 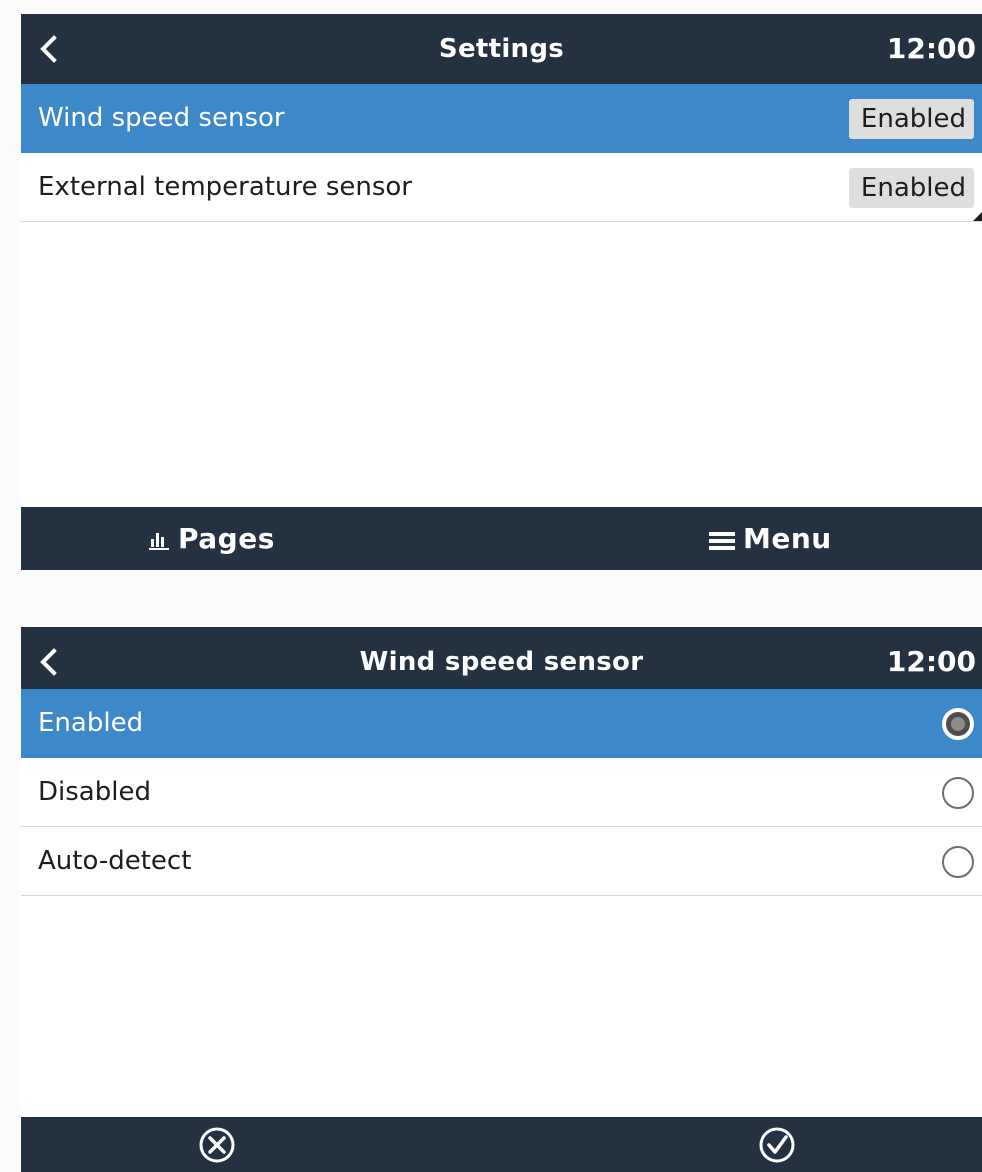 I want to click on option-footer, so click(x=501, y=1144).